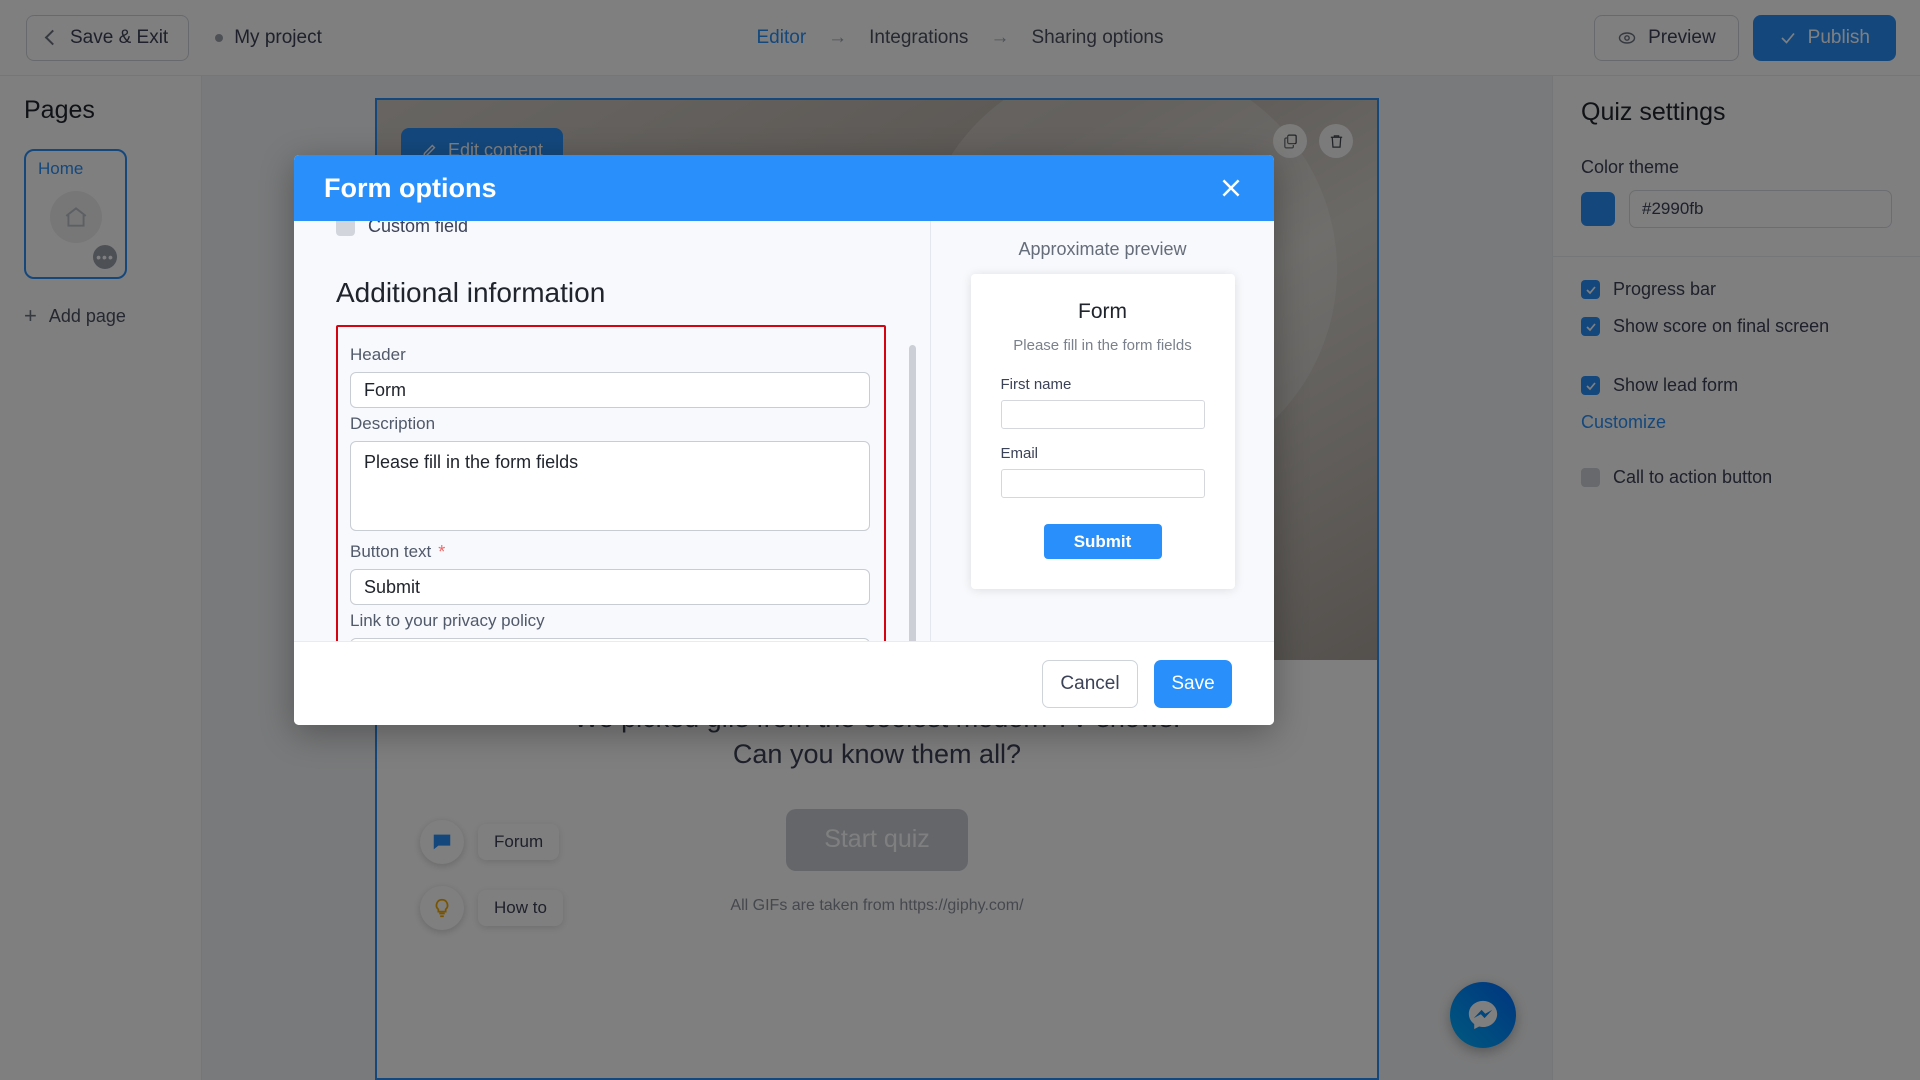  I want to click on custom-field-label: Custom field, so click(418, 228).